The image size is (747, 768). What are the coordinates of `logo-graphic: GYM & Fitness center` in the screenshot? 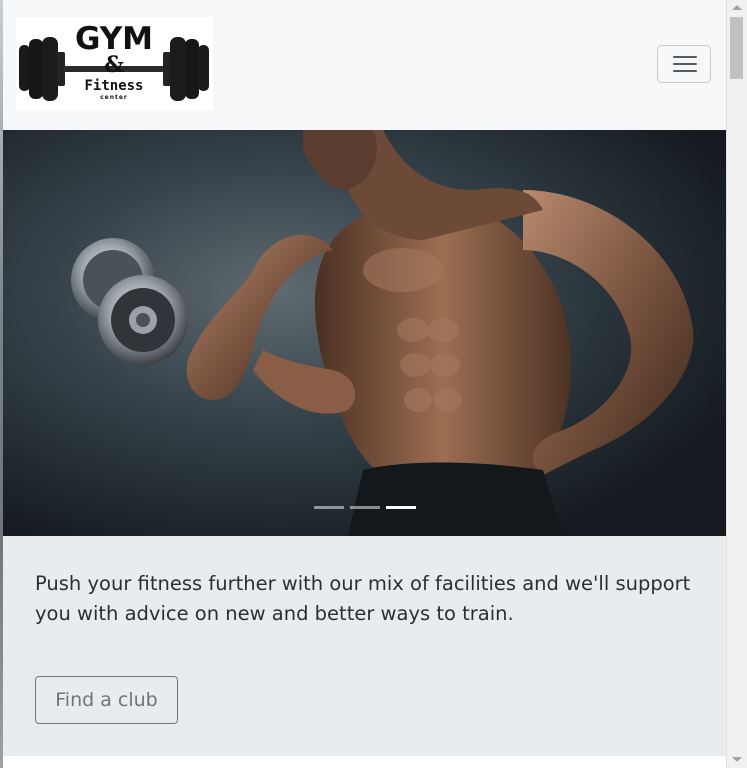 It's located at (114, 61).